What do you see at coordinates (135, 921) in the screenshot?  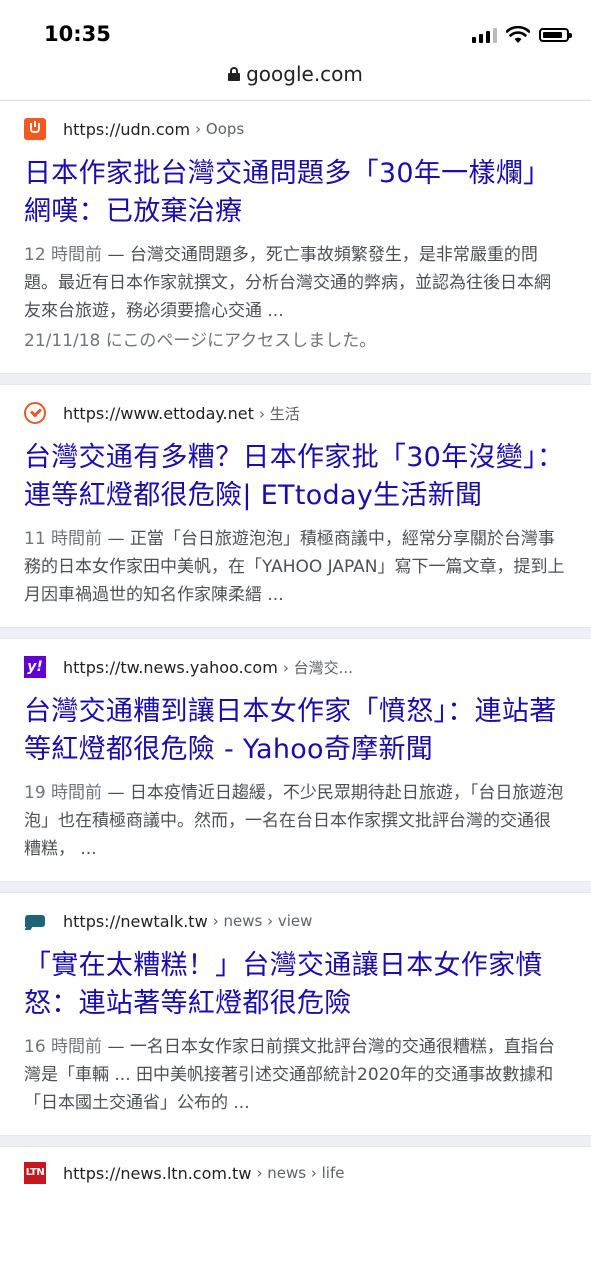 I see `result-source-url: https://newtalk.tw` at bounding box center [135, 921].